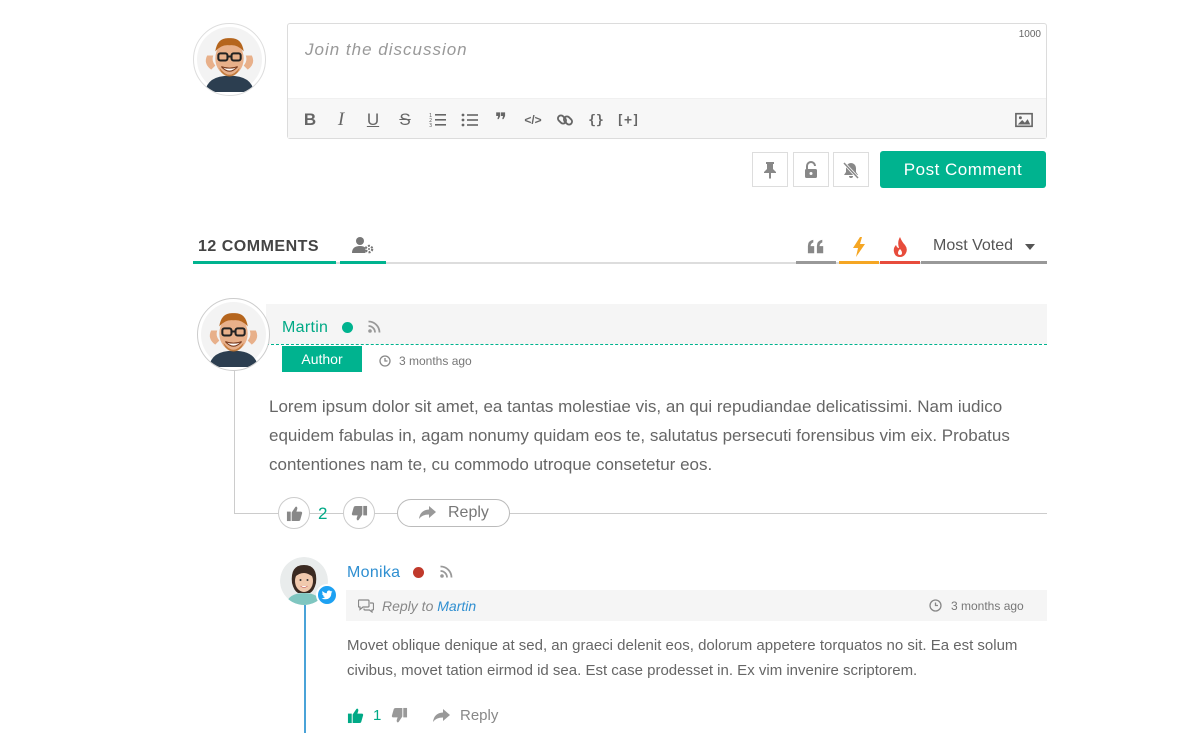 This screenshot has width=1200, height=733. I want to click on ordered-list-icon: 123, so click(438, 120).